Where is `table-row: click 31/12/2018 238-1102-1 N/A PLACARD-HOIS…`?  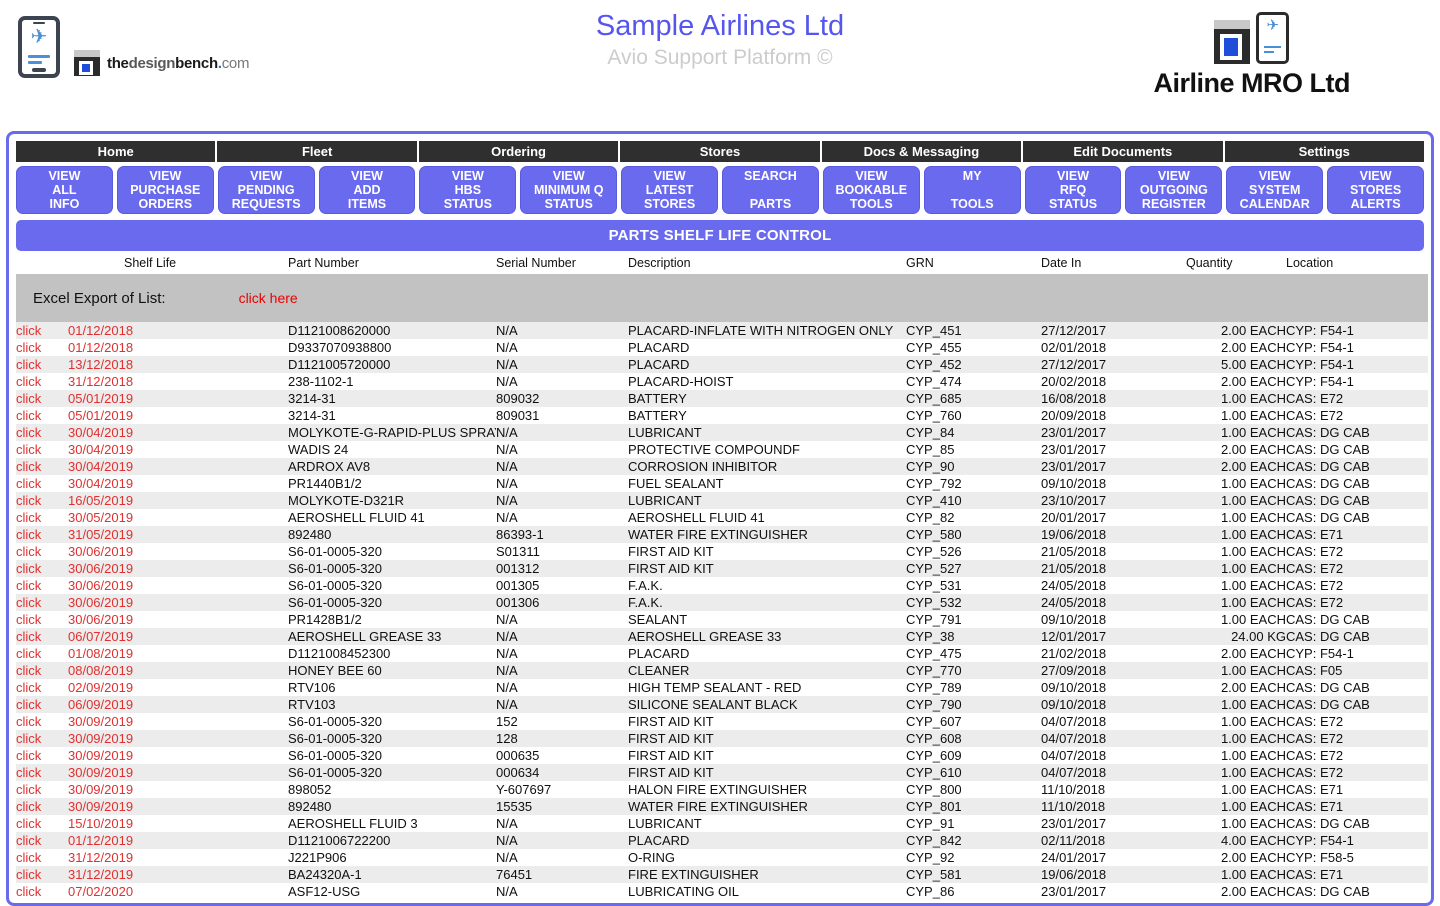 table-row: click 31/12/2018 238-1102-1 N/A PLACARD-HOIS… is located at coordinates (722, 381).